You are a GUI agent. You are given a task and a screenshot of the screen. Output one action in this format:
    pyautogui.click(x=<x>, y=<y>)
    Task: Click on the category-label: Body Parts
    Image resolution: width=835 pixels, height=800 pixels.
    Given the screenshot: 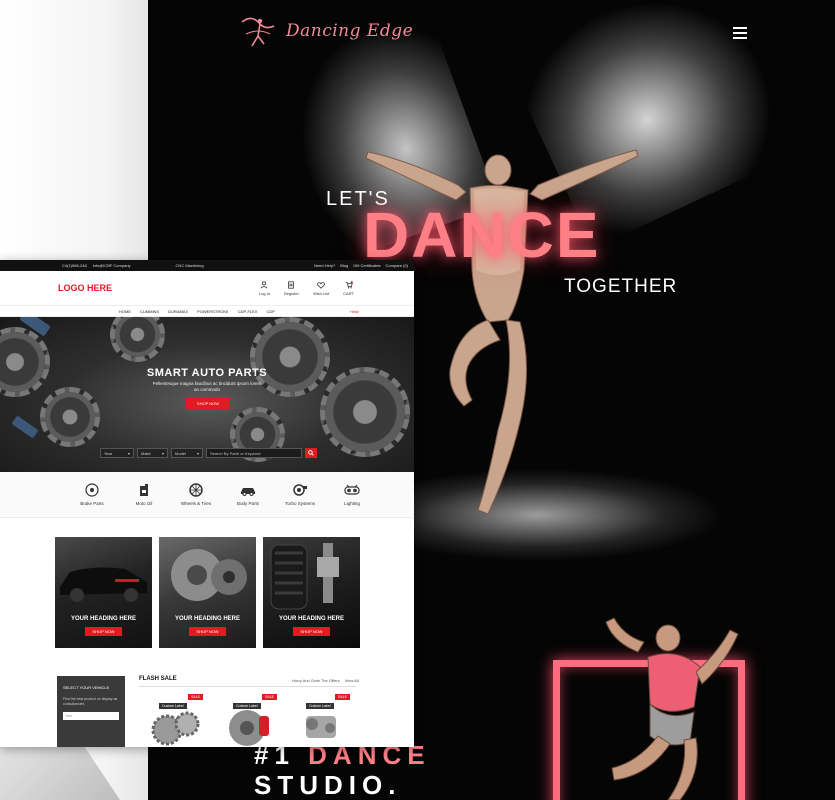 What is the action you would take?
    pyautogui.click(x=247, y=503)
    